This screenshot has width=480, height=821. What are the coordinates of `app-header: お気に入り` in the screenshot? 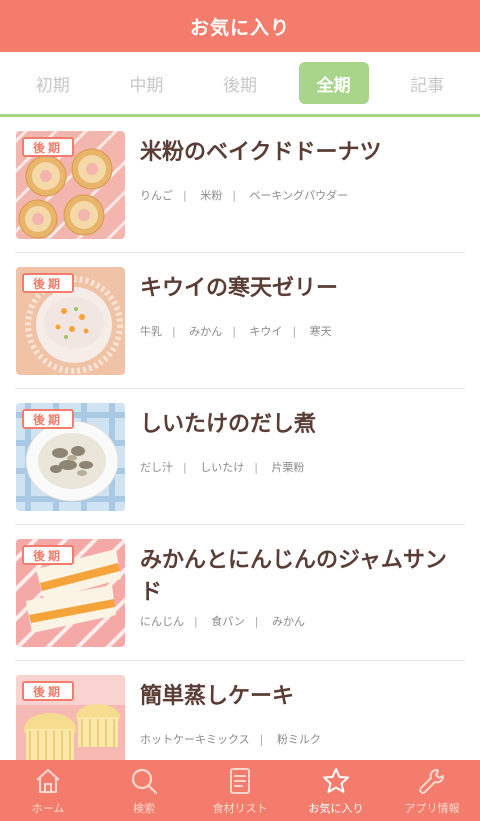 It's located at (240, 26).